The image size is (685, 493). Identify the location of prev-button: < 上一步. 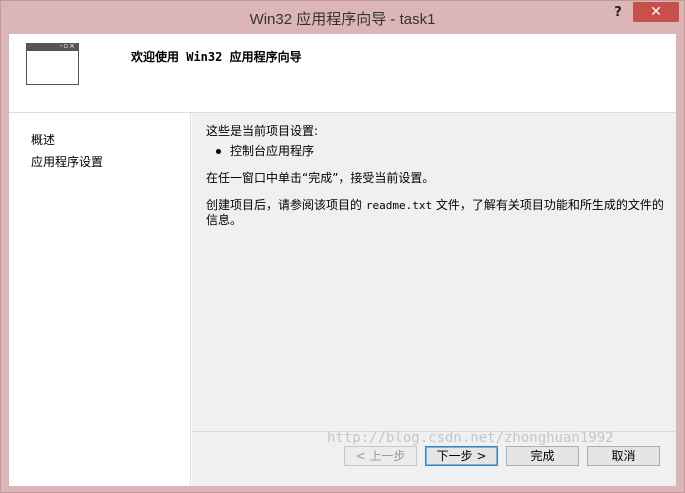
(380, 456).